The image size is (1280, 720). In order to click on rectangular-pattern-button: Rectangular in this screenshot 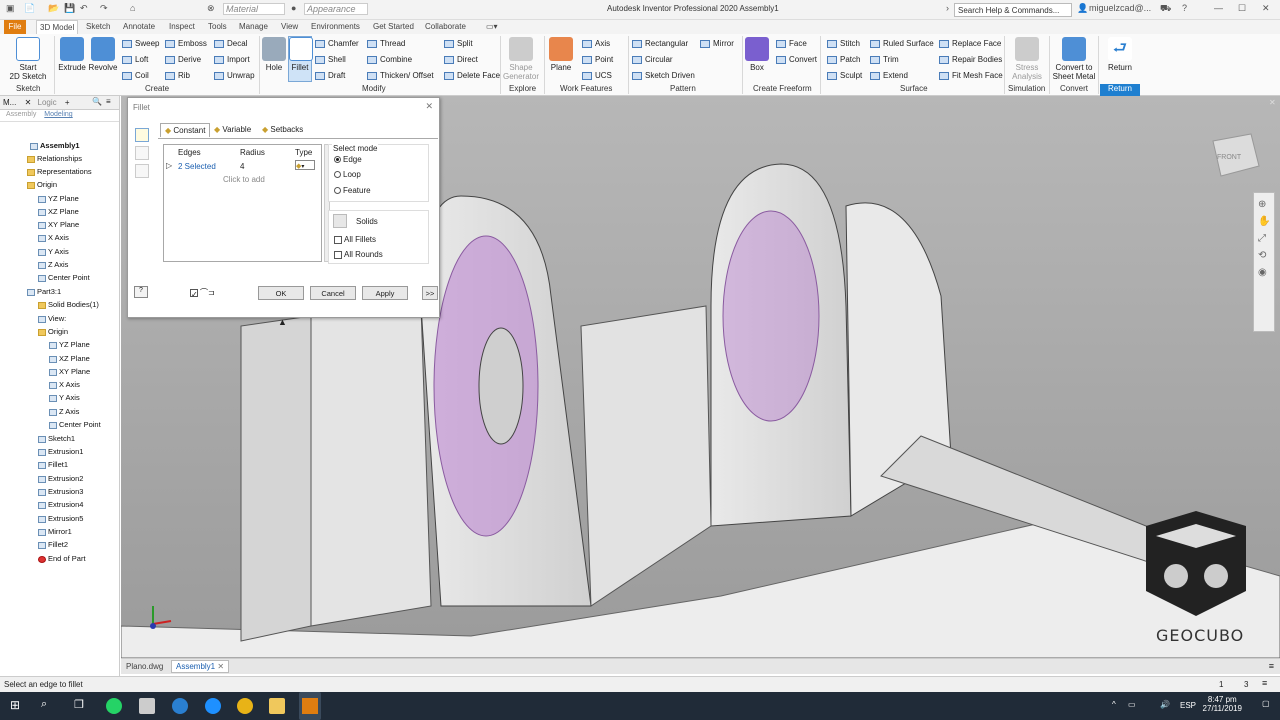, I will do `click(660, 43)`.